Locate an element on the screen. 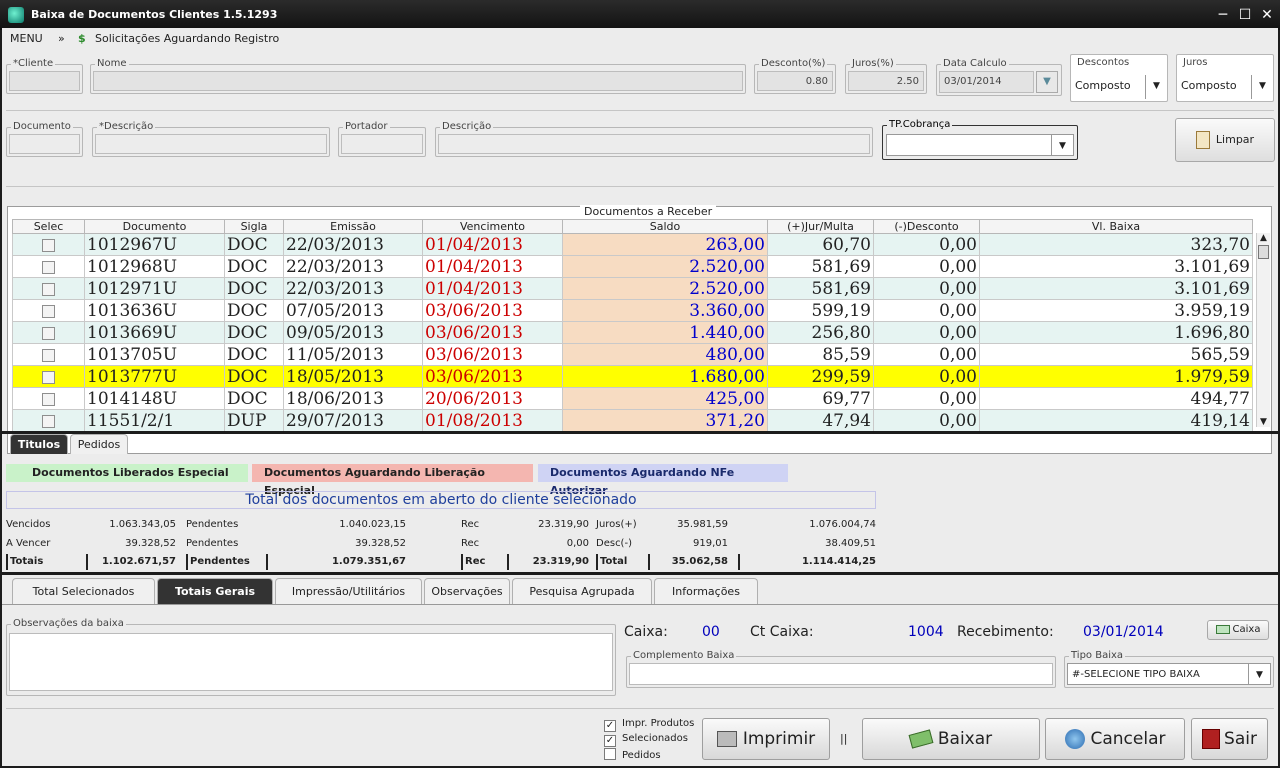 This screenshot has height=768, width=1280. portador-label: Portador is located at coordinates (366, 126).